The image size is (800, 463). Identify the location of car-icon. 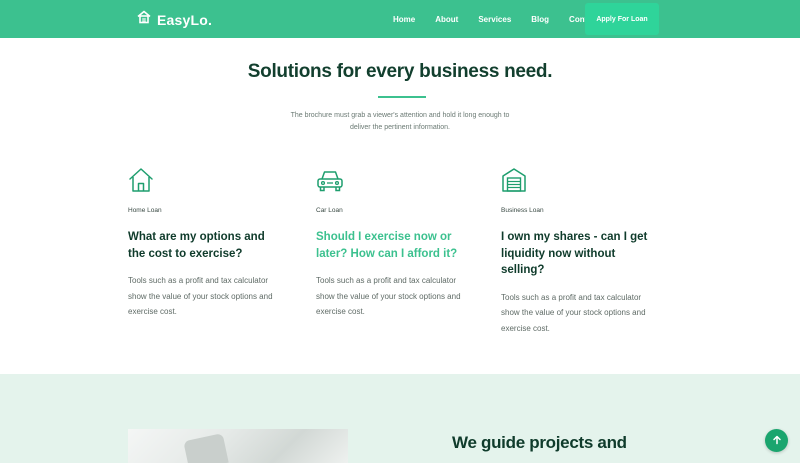
(329, 180).